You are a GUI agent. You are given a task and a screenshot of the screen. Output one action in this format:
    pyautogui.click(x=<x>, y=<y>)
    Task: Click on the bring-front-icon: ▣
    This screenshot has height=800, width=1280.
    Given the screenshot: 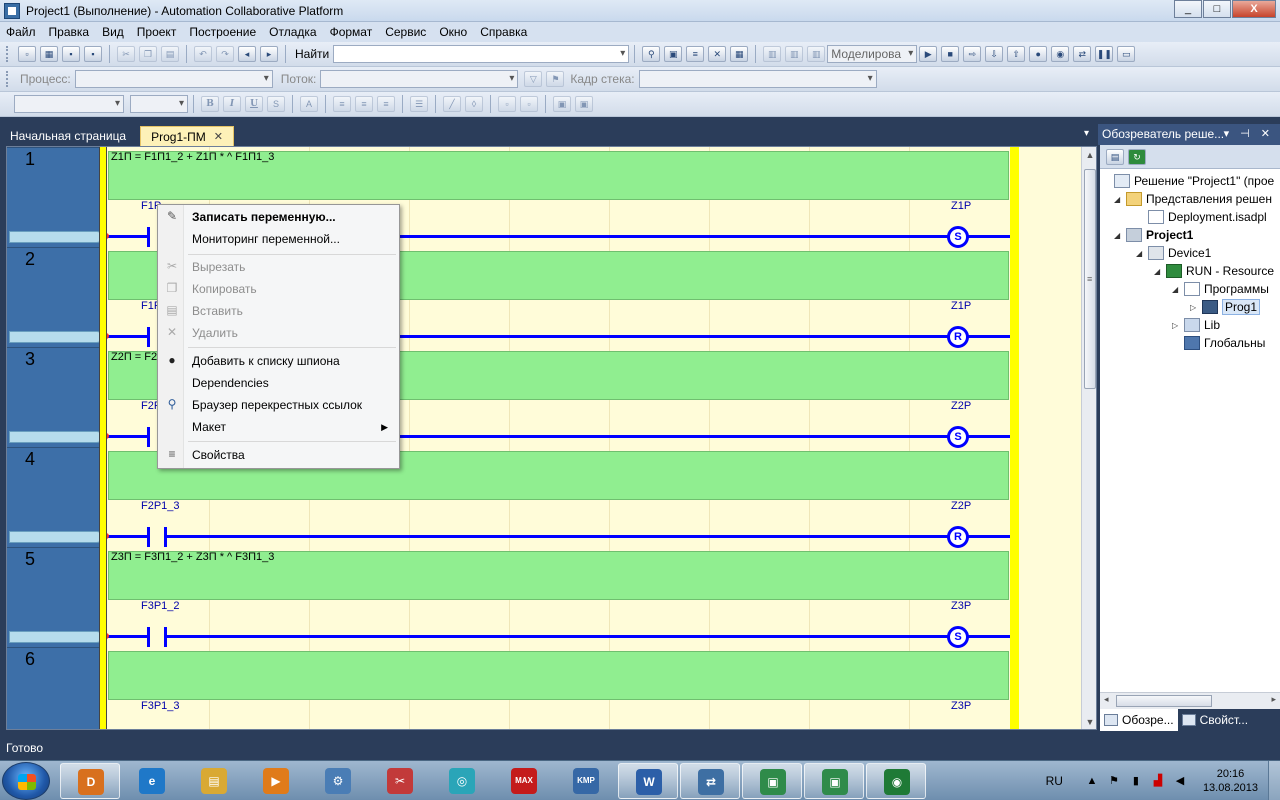 What is the action you would take?
    pyautogui.click(x=562, y=104)
    